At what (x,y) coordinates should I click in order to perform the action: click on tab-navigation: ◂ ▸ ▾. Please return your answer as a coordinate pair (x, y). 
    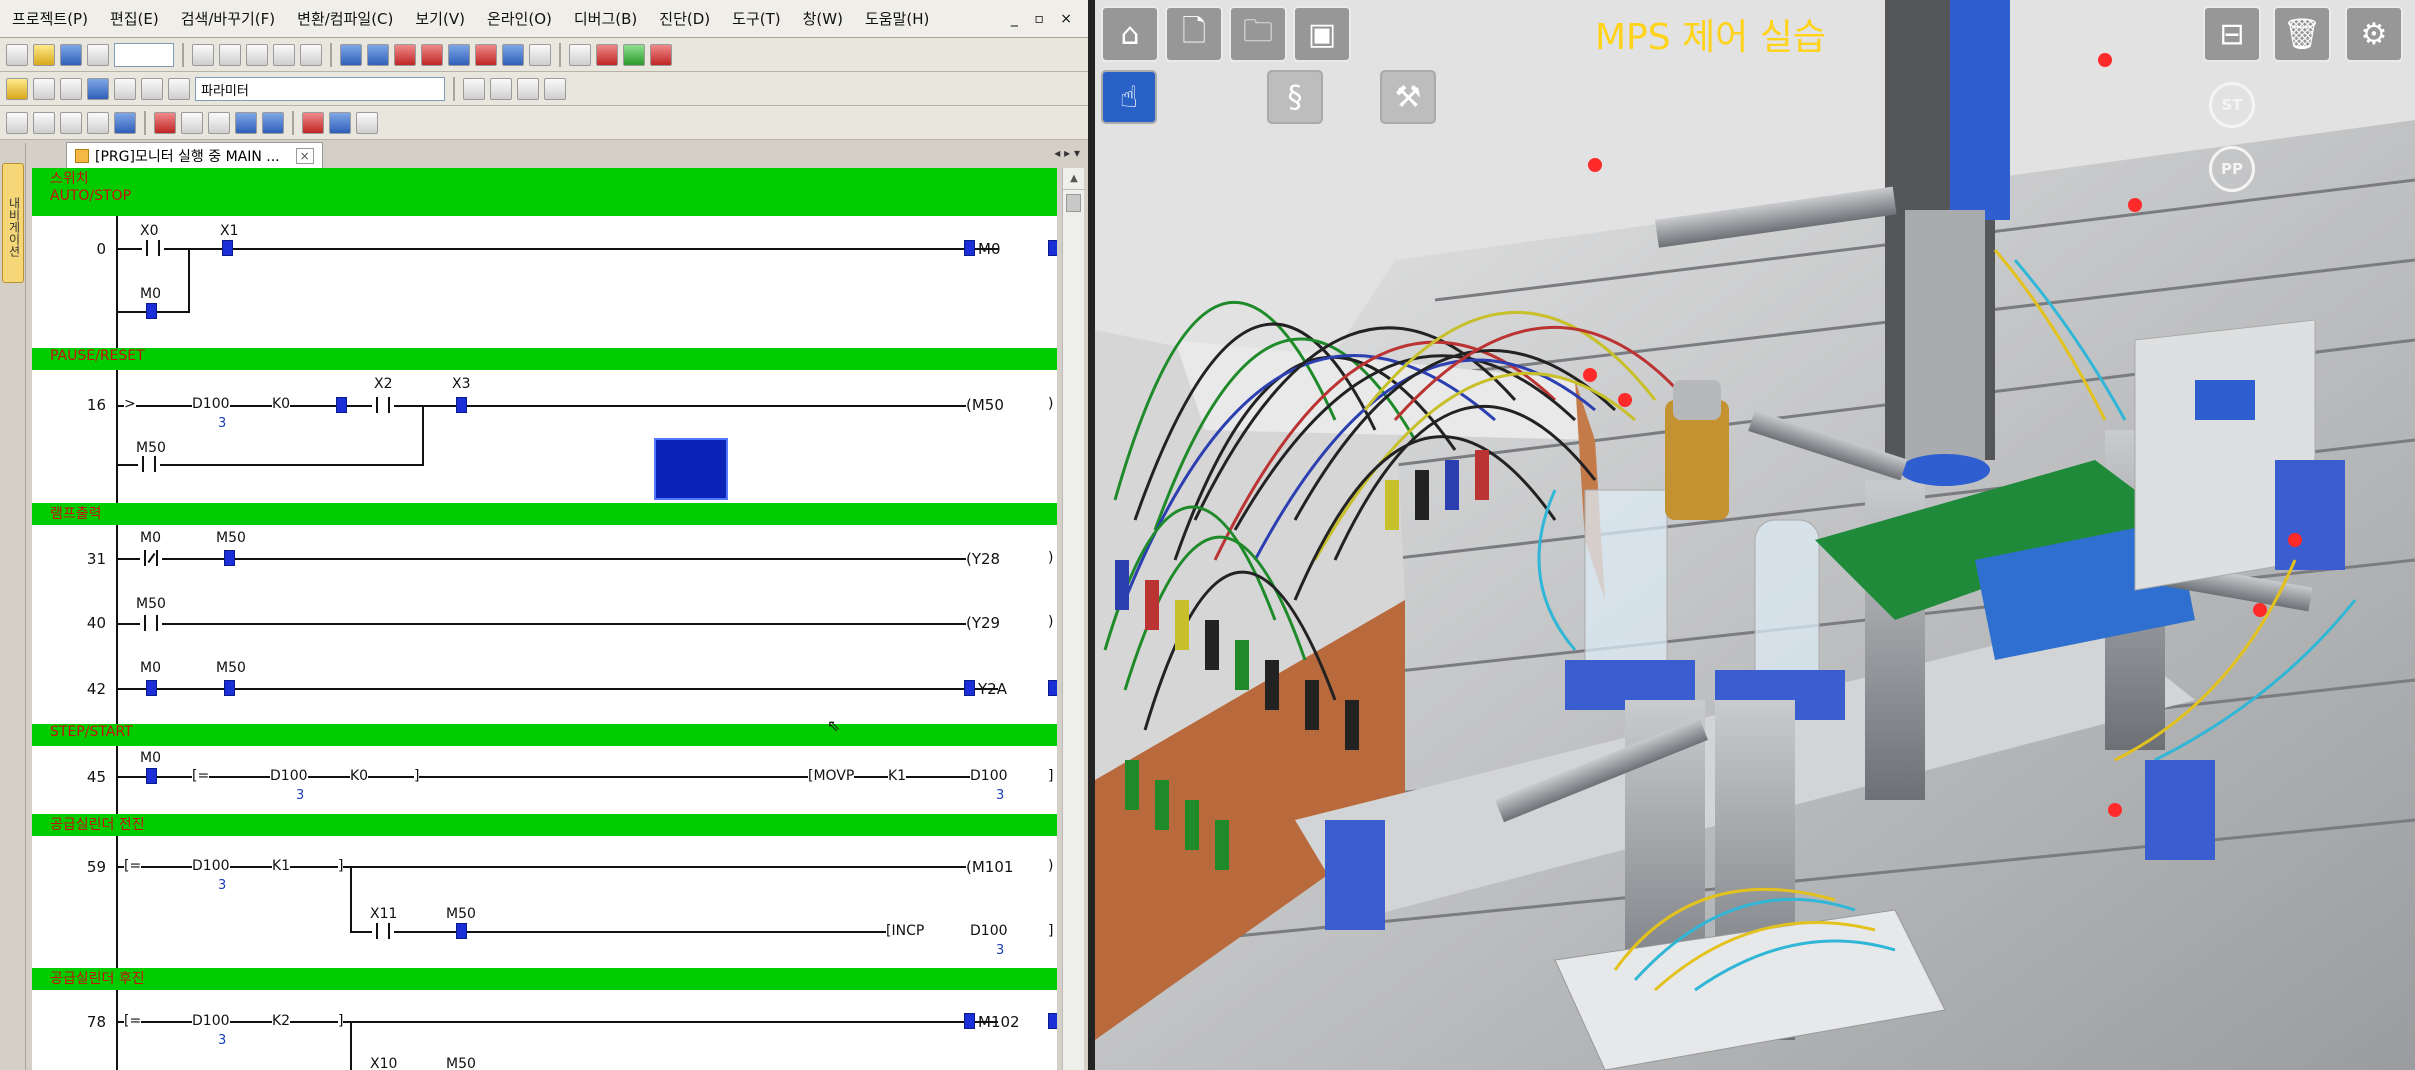
    Looking at the image, I should click on (1067, 153).